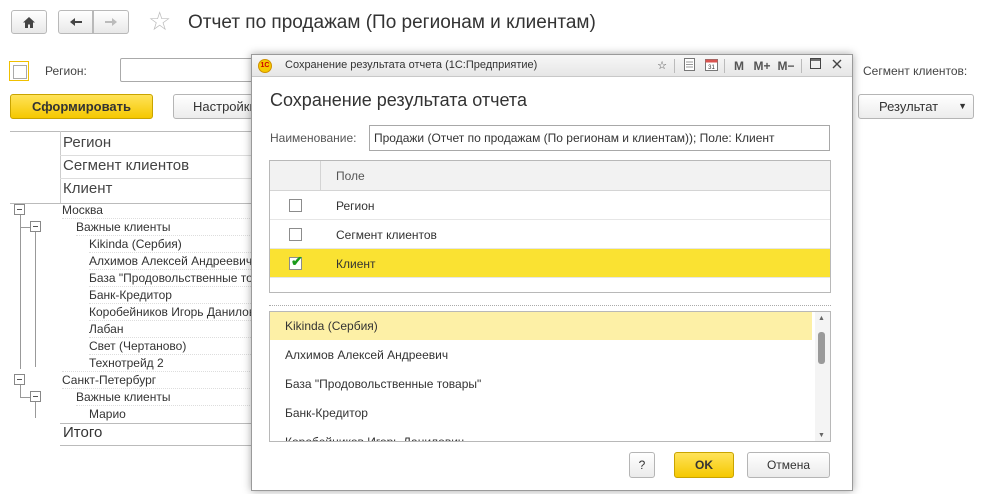 The height and width of the screenshot is (494, 983). I want to click on arrow-right-icon, so click(111, 22).